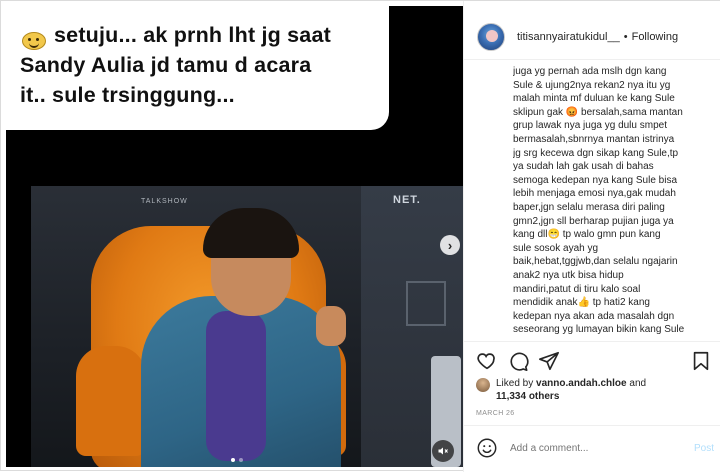 Image resolution: width=720 pixels, height=472 pixels. Describe the element at coordinates (407, 200) in the screenshot. I see `channel-logo: NET.` at that location.